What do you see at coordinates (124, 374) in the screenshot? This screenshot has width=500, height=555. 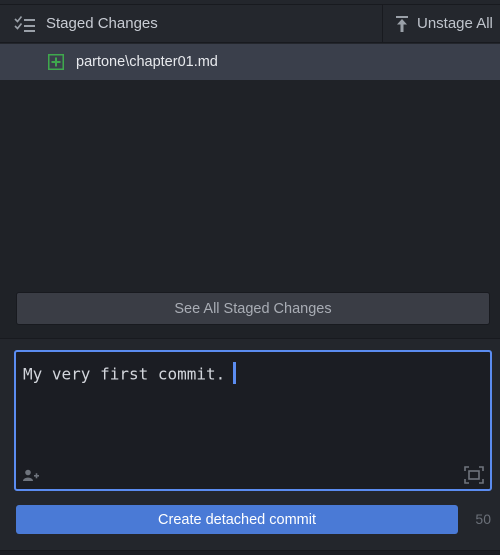 I see `commit-message-text: My very first commit.` at bounding box center [124, 374].